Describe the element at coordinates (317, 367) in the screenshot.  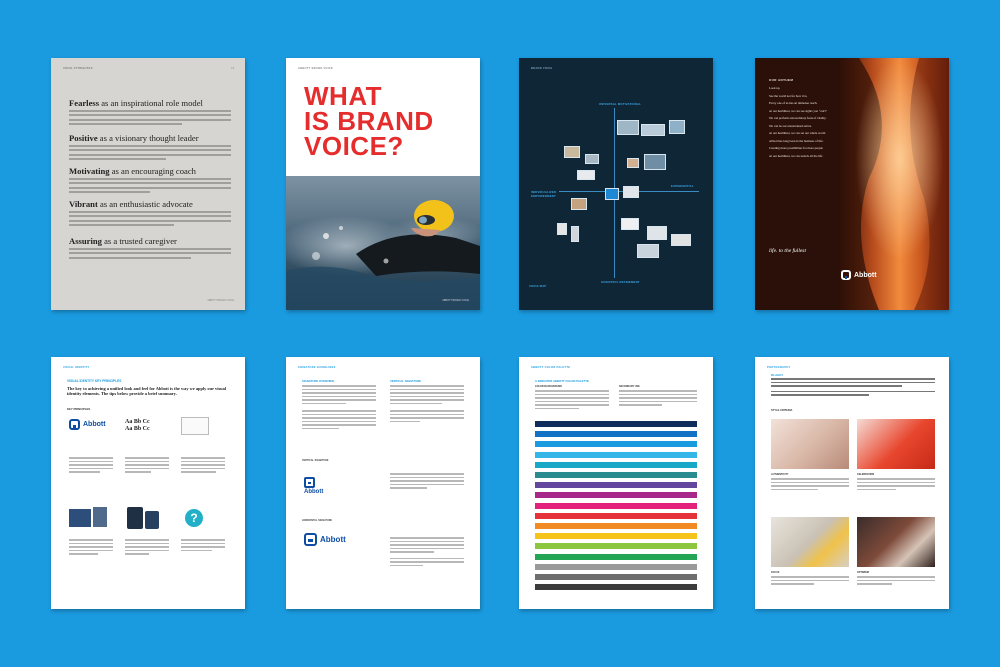
I see `running-header: SIGNATURE GUIDELINES` at that location.